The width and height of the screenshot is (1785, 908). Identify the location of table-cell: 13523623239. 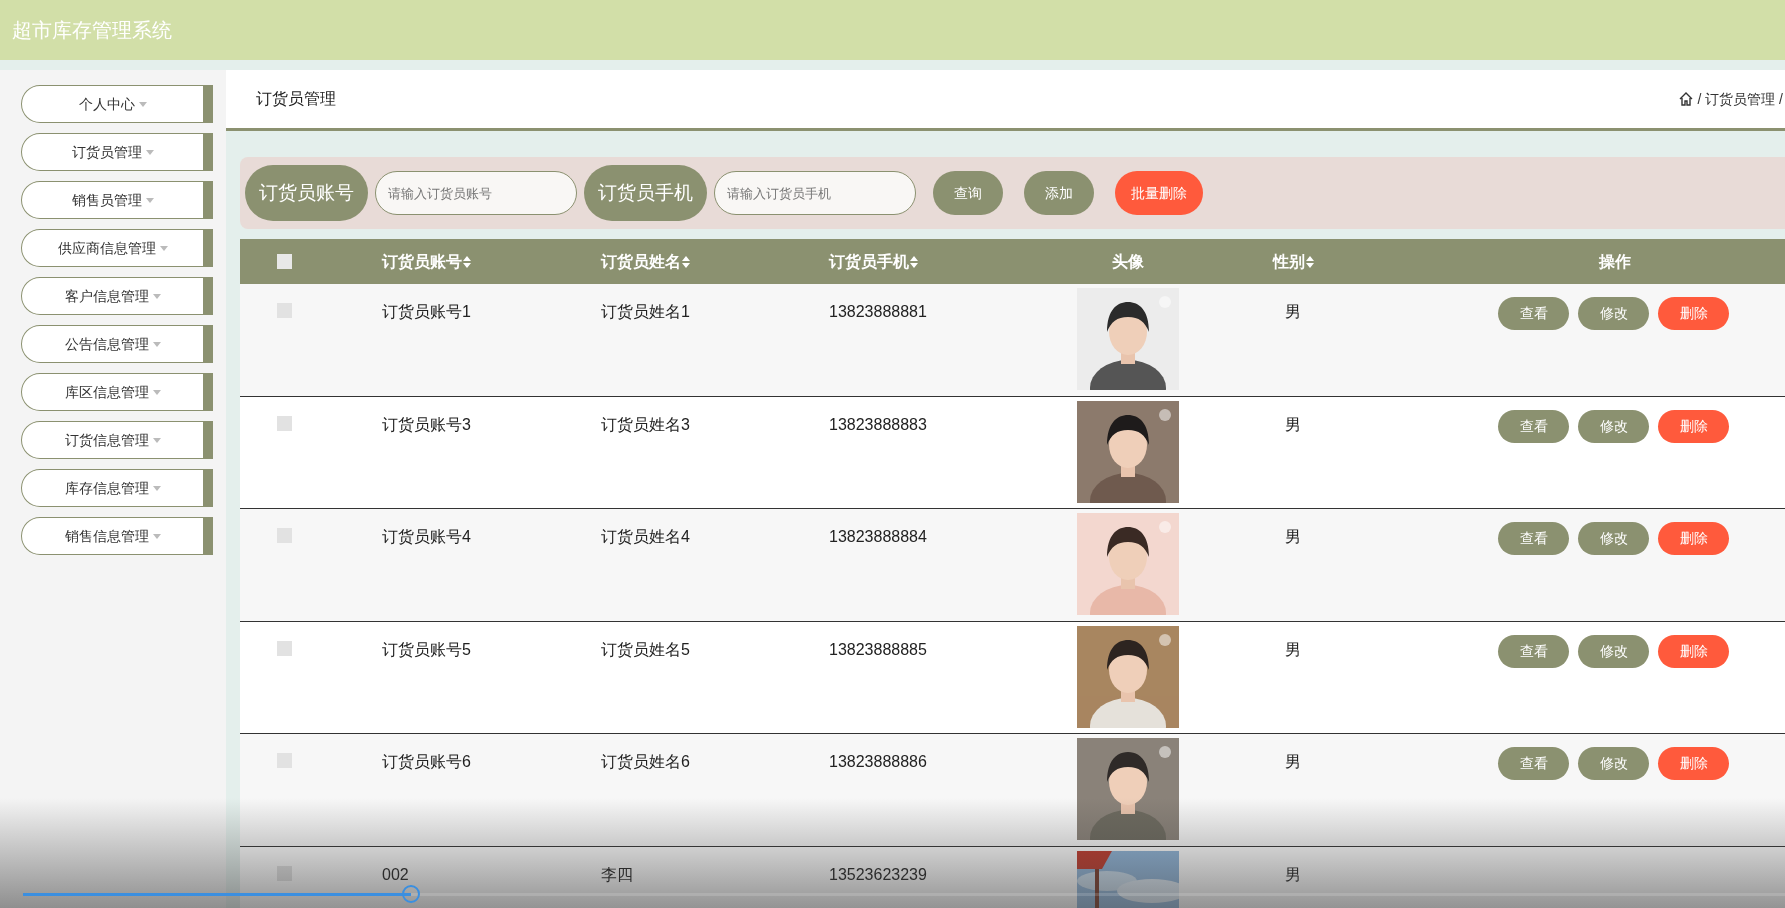
(878, 874).